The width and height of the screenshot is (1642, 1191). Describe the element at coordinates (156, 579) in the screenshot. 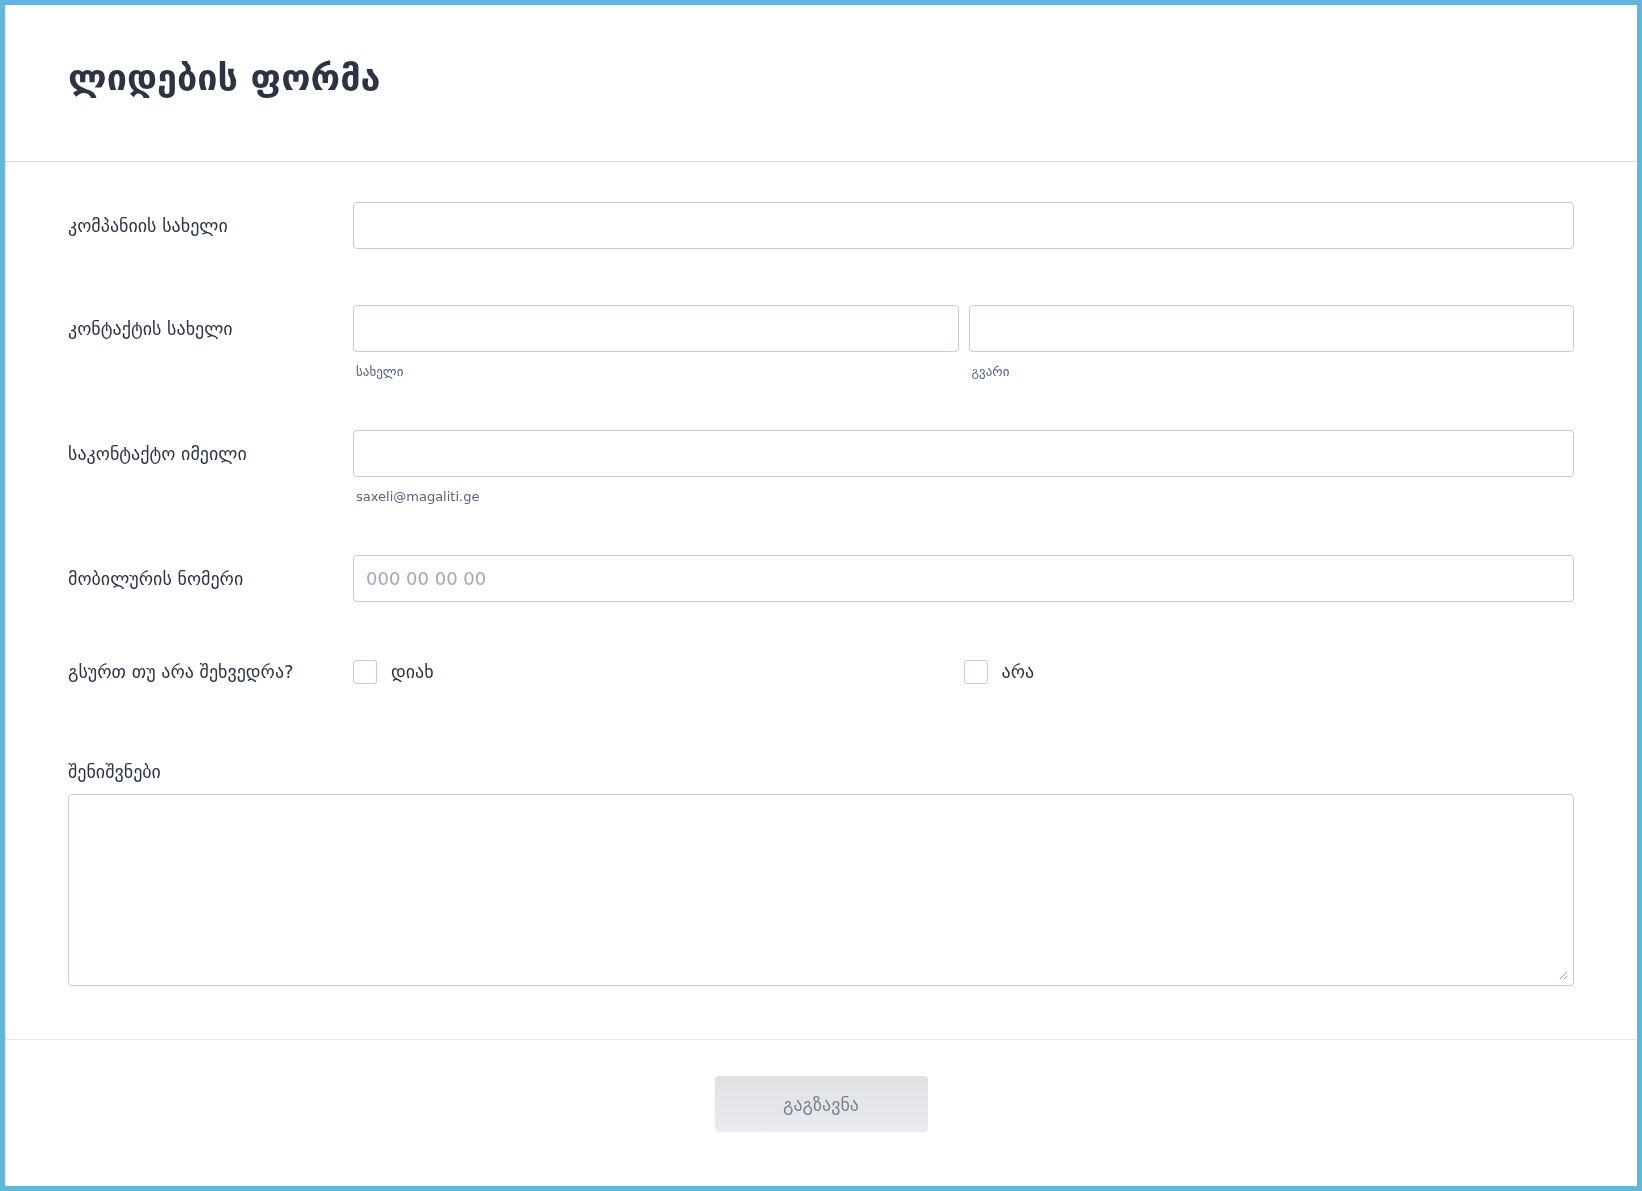

I see `field-label: მობილურის ნომერი` at that location.